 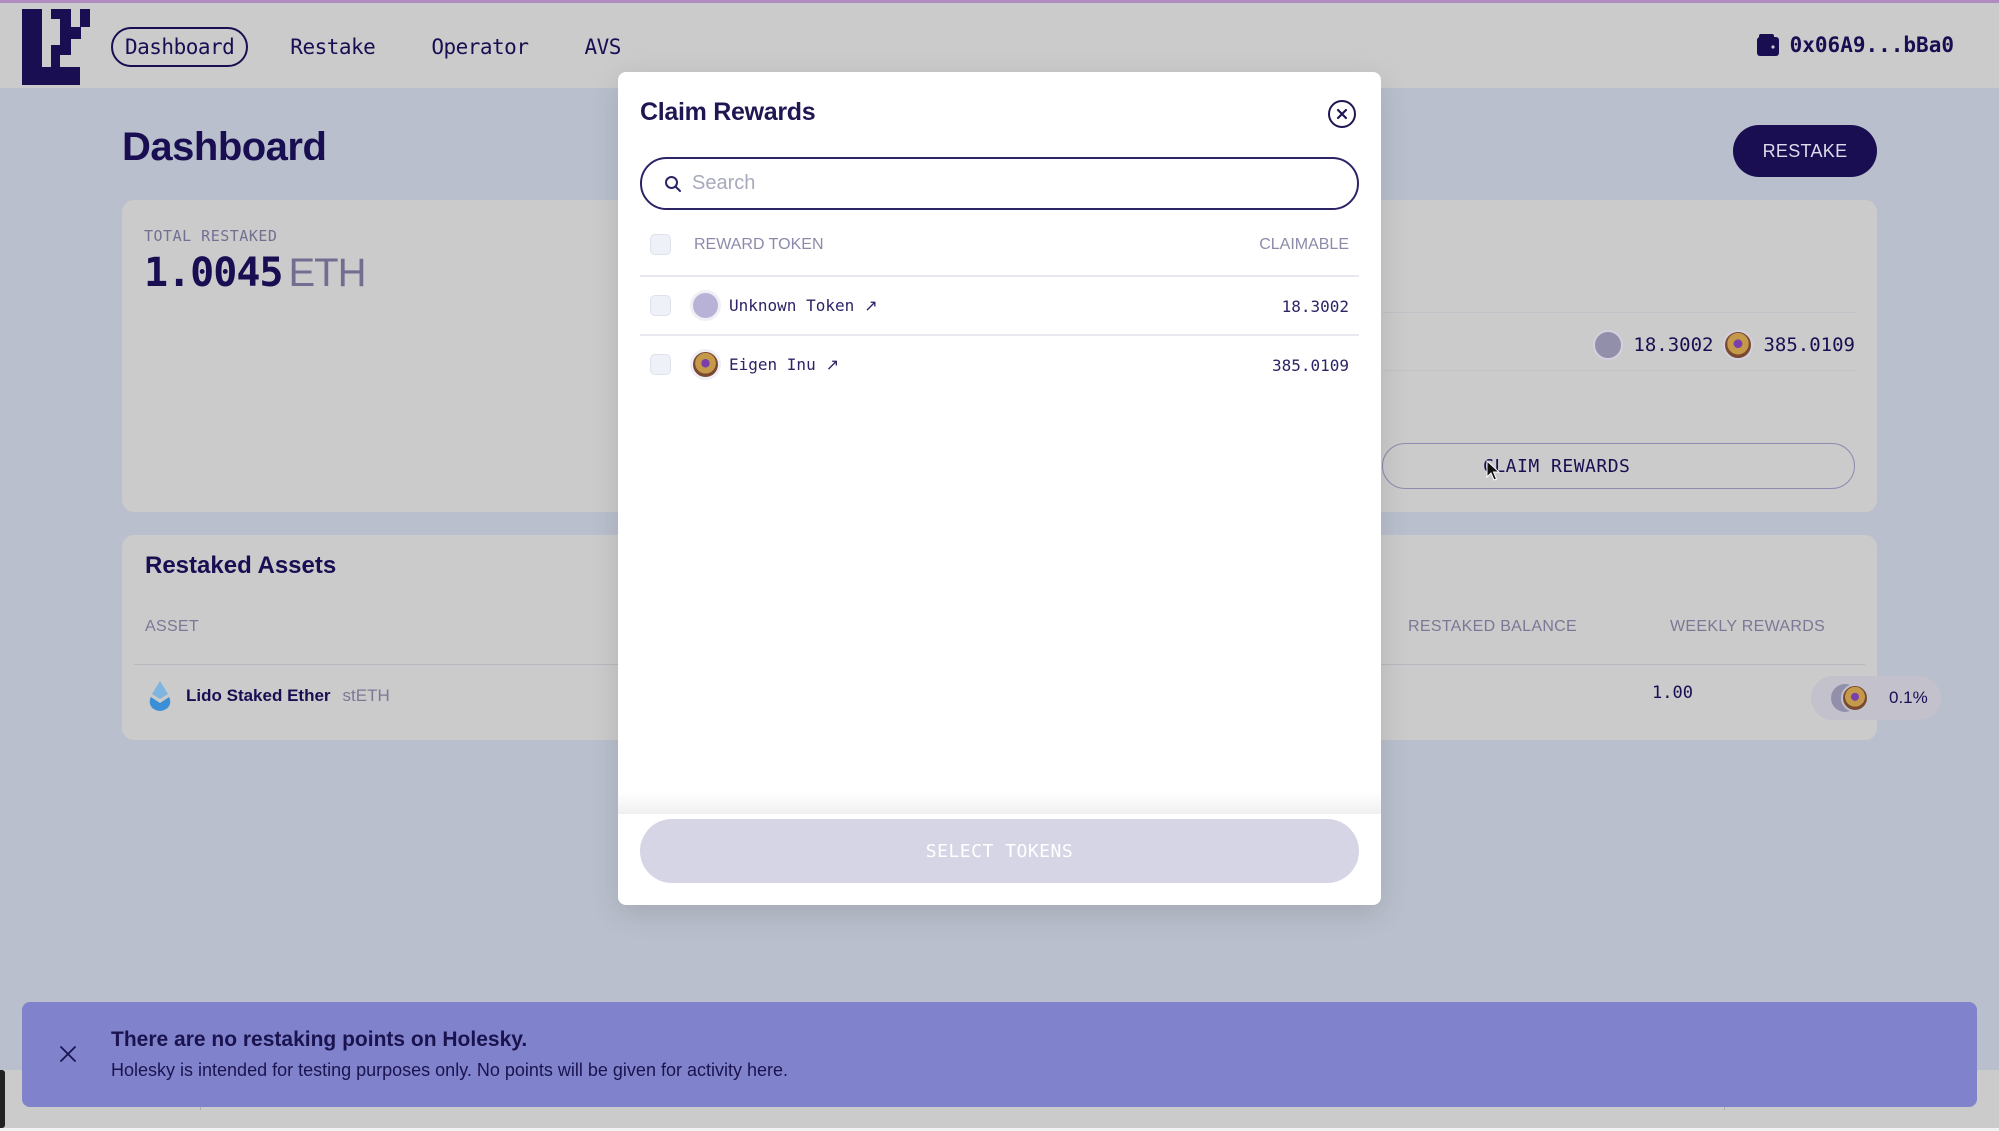 I want to click on token-name: Unknown Token, so click(x=792, y=305).